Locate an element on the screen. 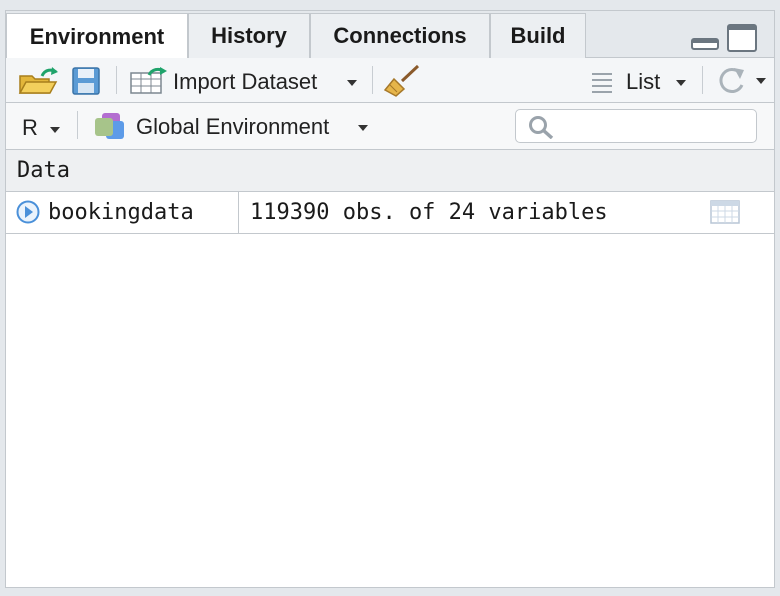 This screenshot has width=780, height=596. folder-open-icon is located at coordinates (38, 80).